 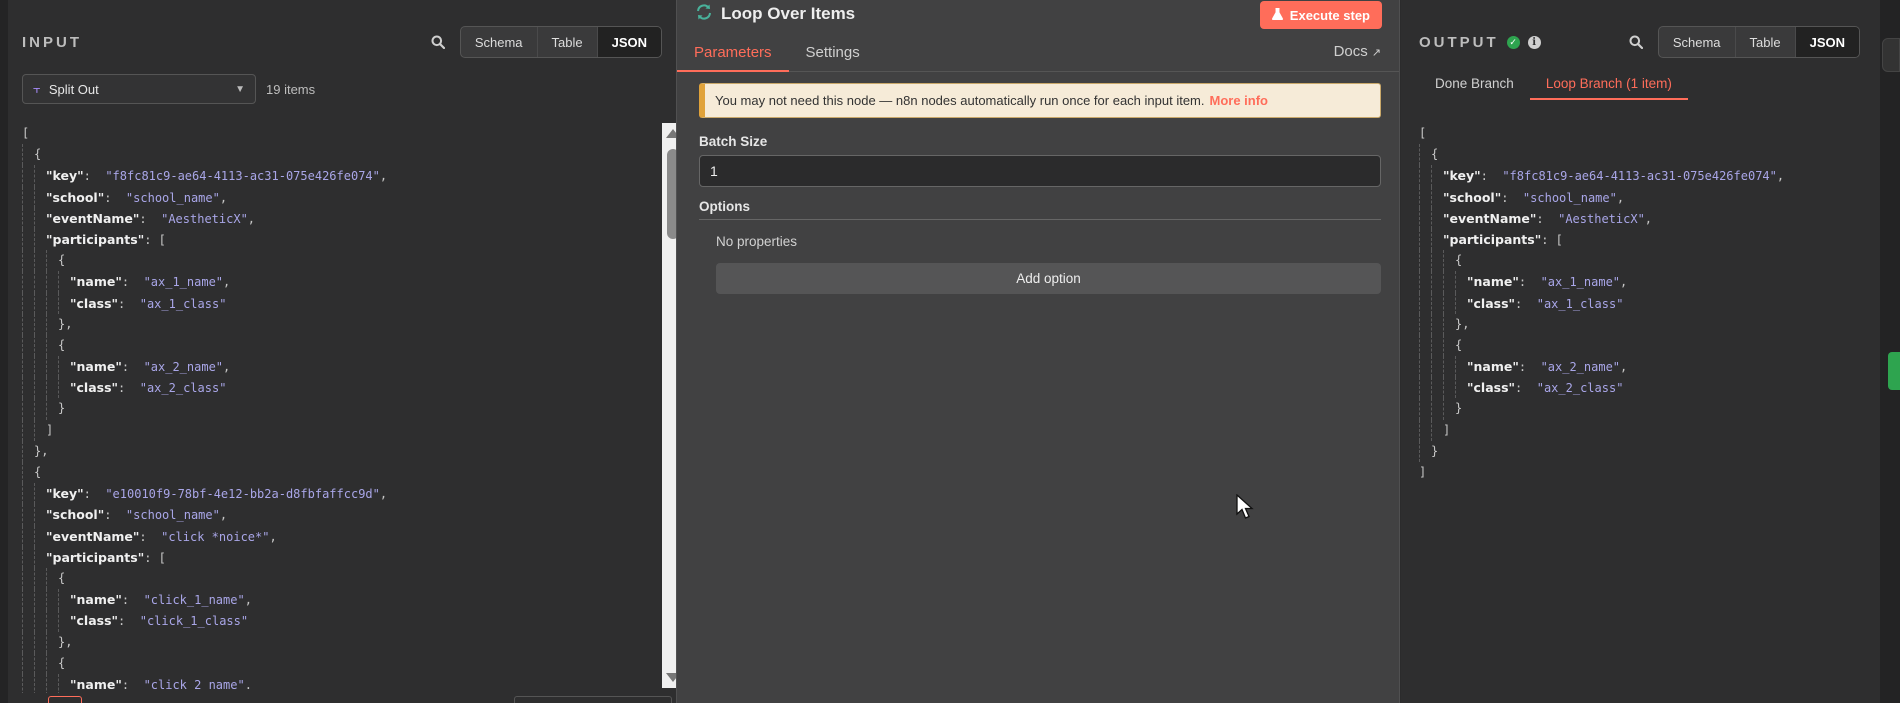 I want to click on docs-link: Docs ↗, so click(x=1357, y=51).